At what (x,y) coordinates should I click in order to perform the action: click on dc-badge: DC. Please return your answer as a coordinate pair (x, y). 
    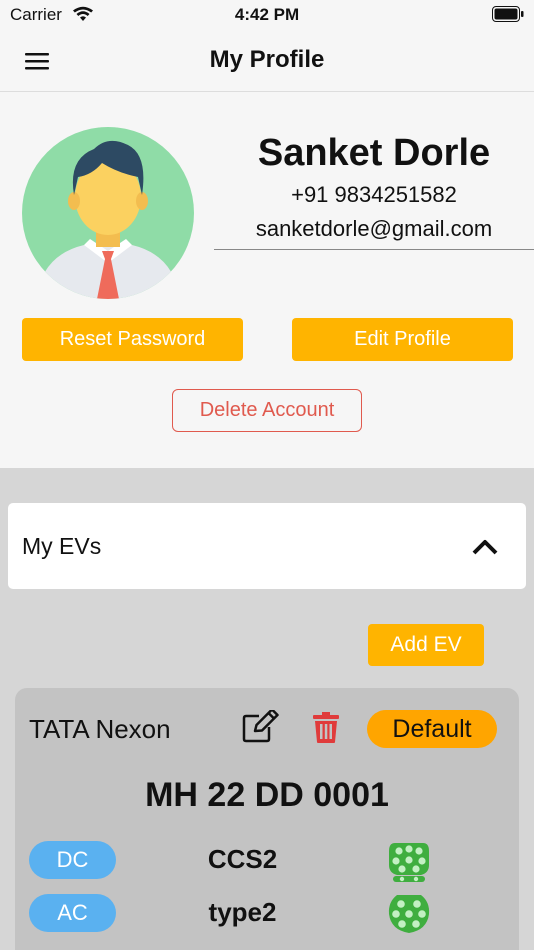
    Looking at the image, I should click on (72, 860).